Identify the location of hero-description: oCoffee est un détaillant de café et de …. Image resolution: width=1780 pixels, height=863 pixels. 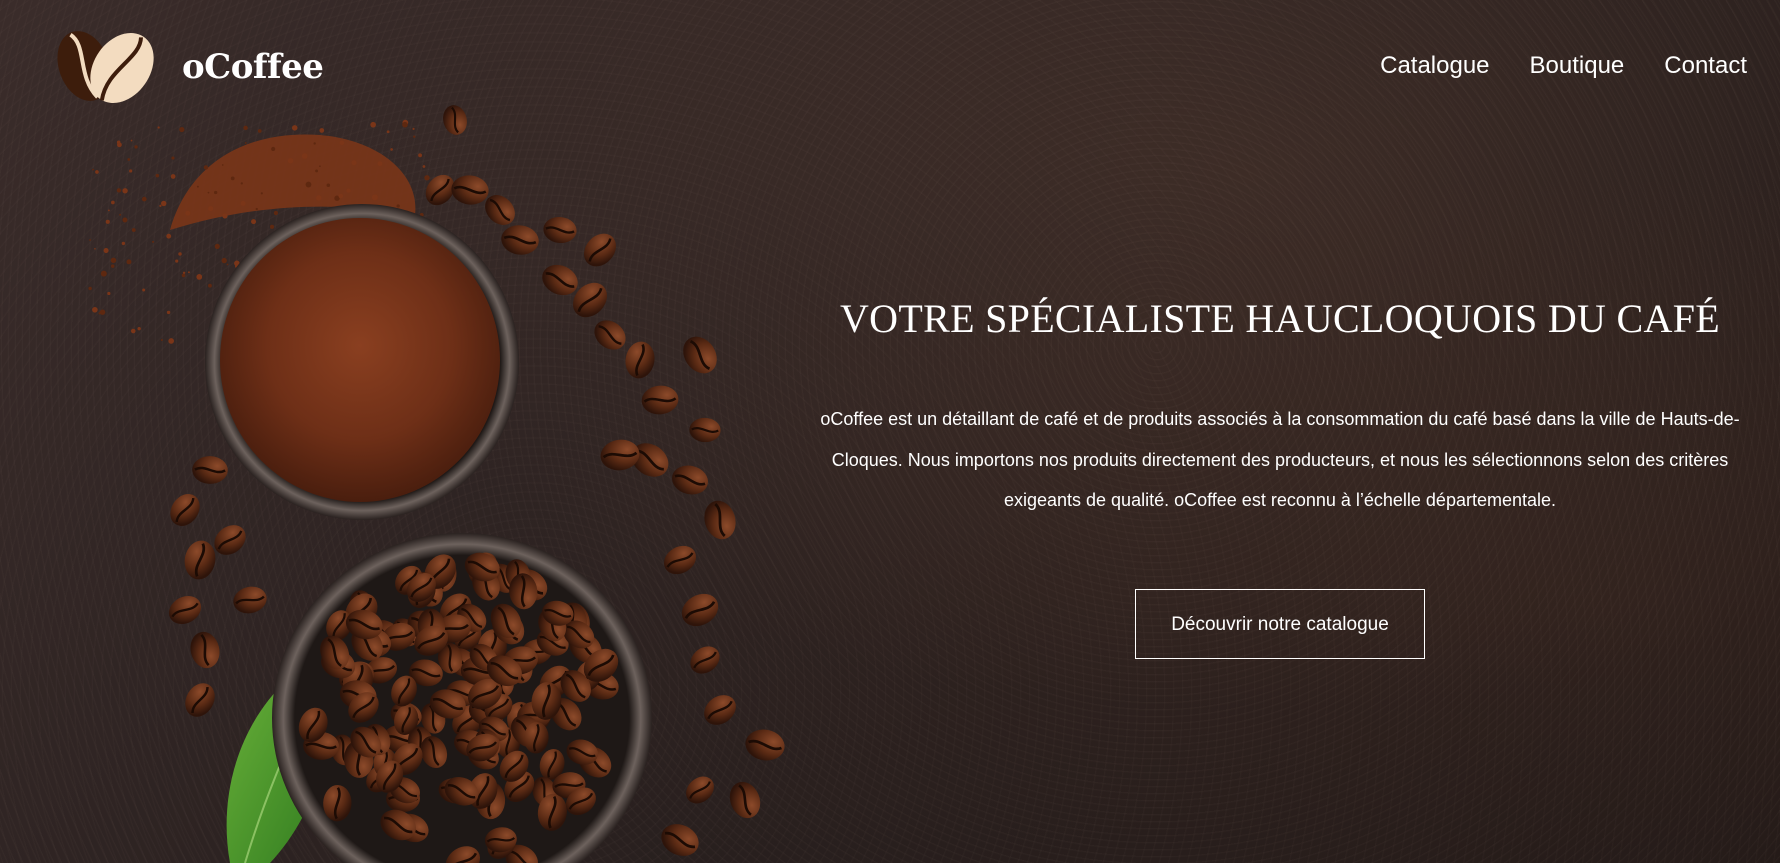
(1280, 459).